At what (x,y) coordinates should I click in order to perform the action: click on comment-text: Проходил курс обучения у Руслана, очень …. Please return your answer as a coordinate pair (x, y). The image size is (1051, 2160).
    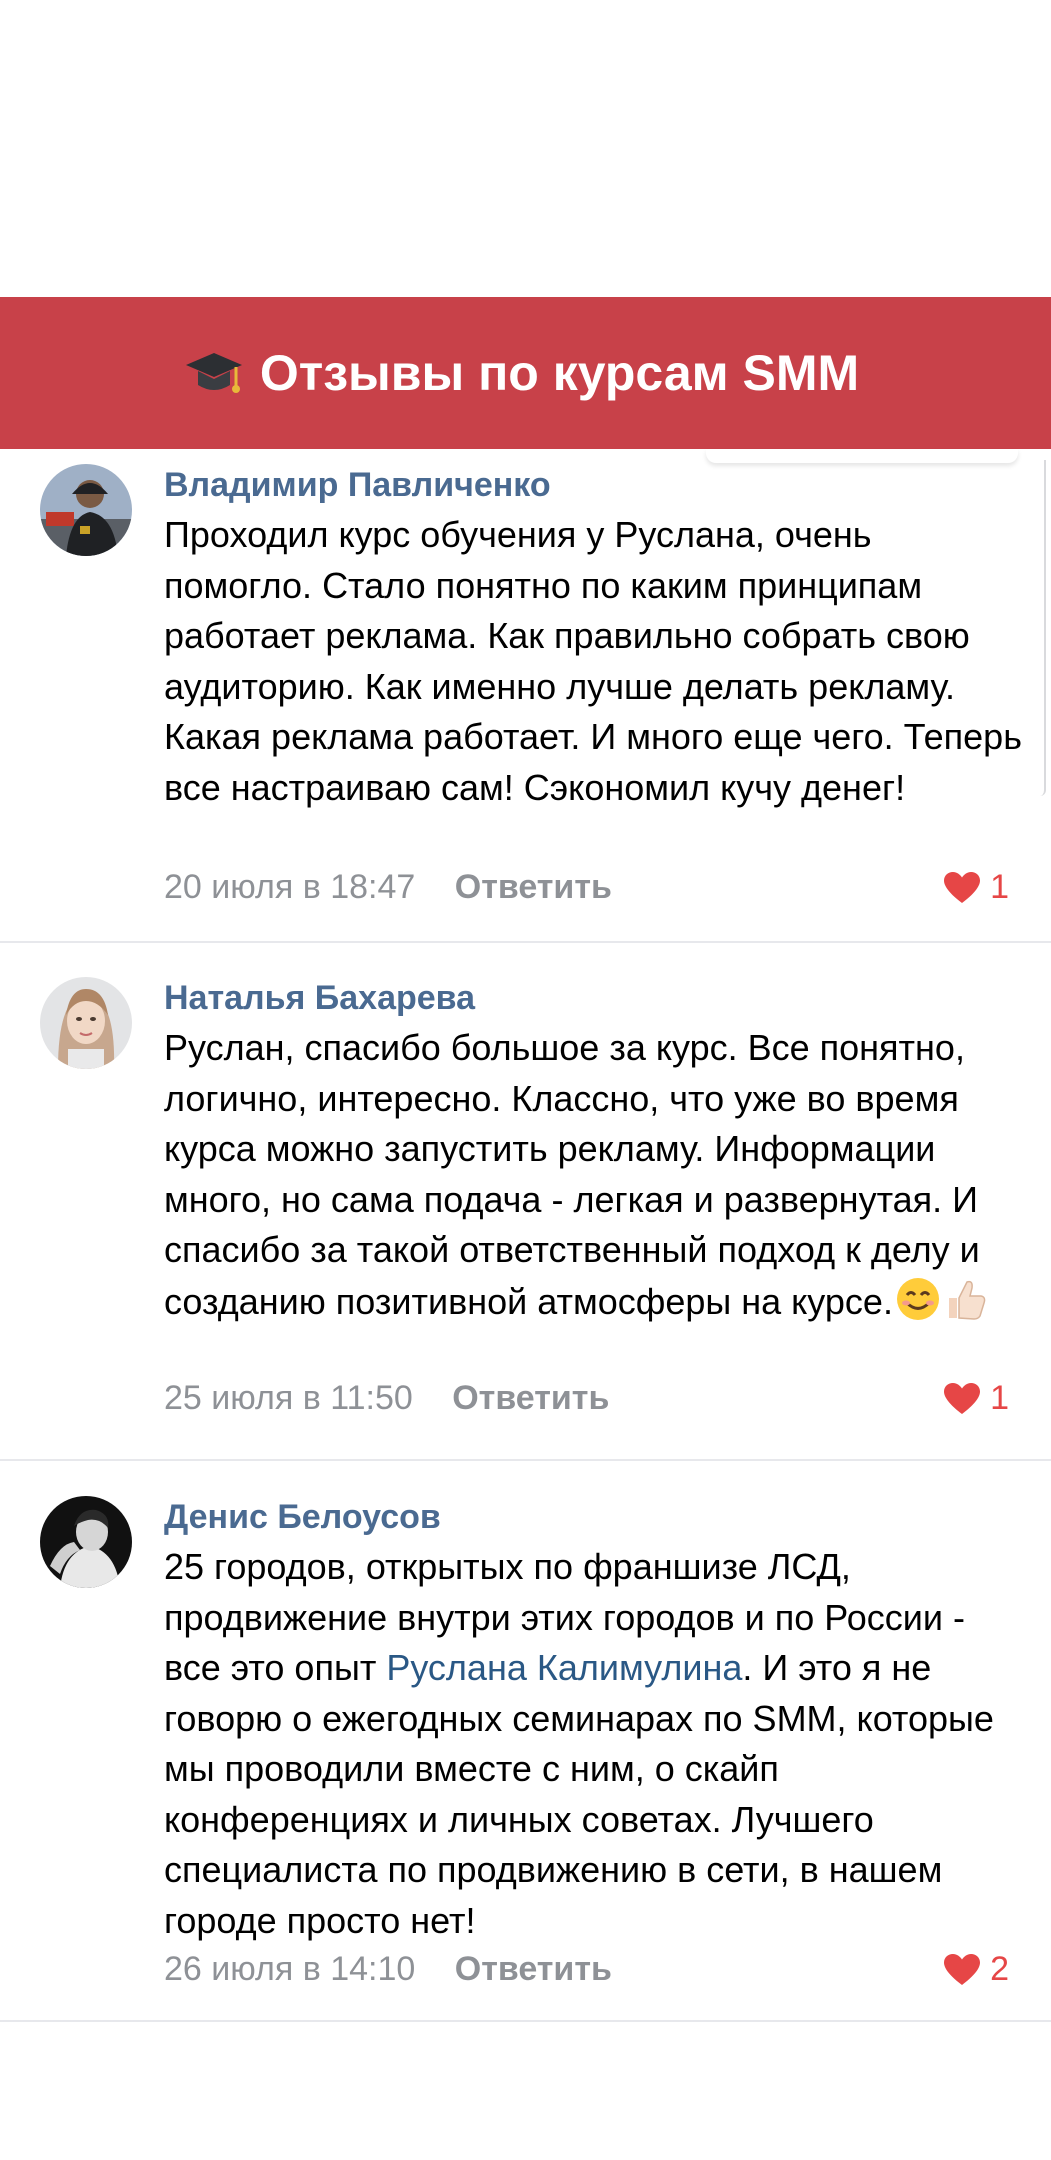
    Looking at the image, I should click on (593, 661).